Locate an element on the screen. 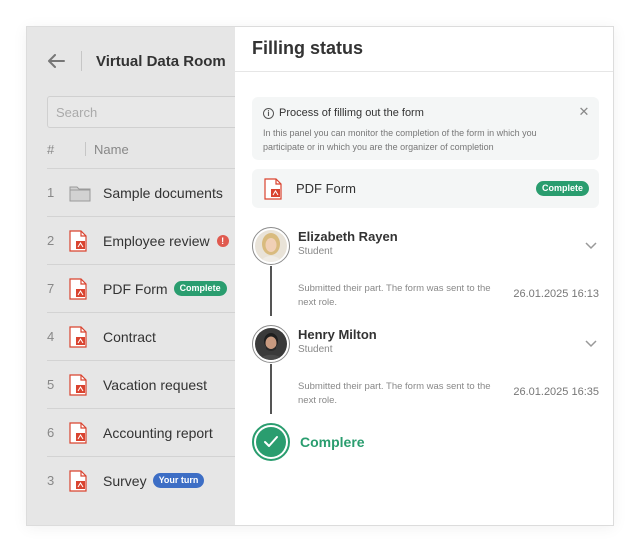 This screenshot has height=552, width=640. column-header: # Name is located at coordinates (88, 149).